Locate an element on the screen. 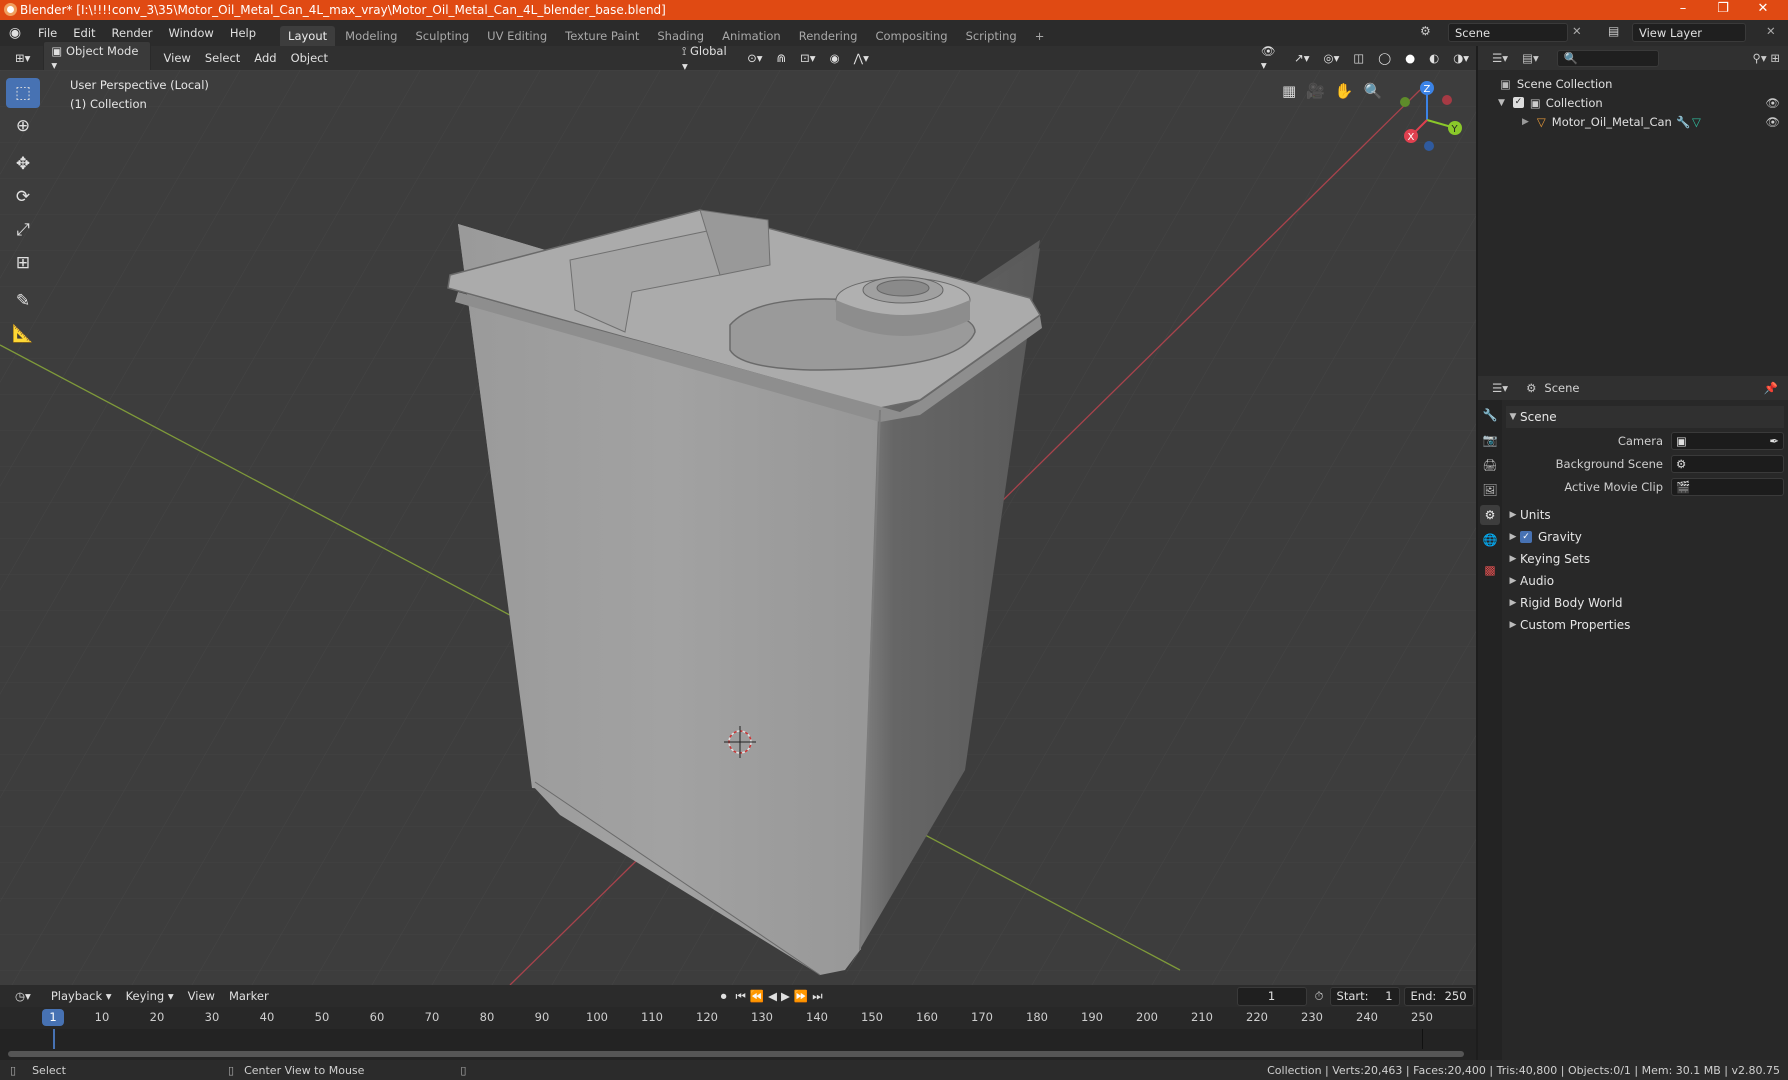 The width and height of the screenshot is (1788, 1080). material-shading-icon: ◐ is located at coordinates (1434, 58).